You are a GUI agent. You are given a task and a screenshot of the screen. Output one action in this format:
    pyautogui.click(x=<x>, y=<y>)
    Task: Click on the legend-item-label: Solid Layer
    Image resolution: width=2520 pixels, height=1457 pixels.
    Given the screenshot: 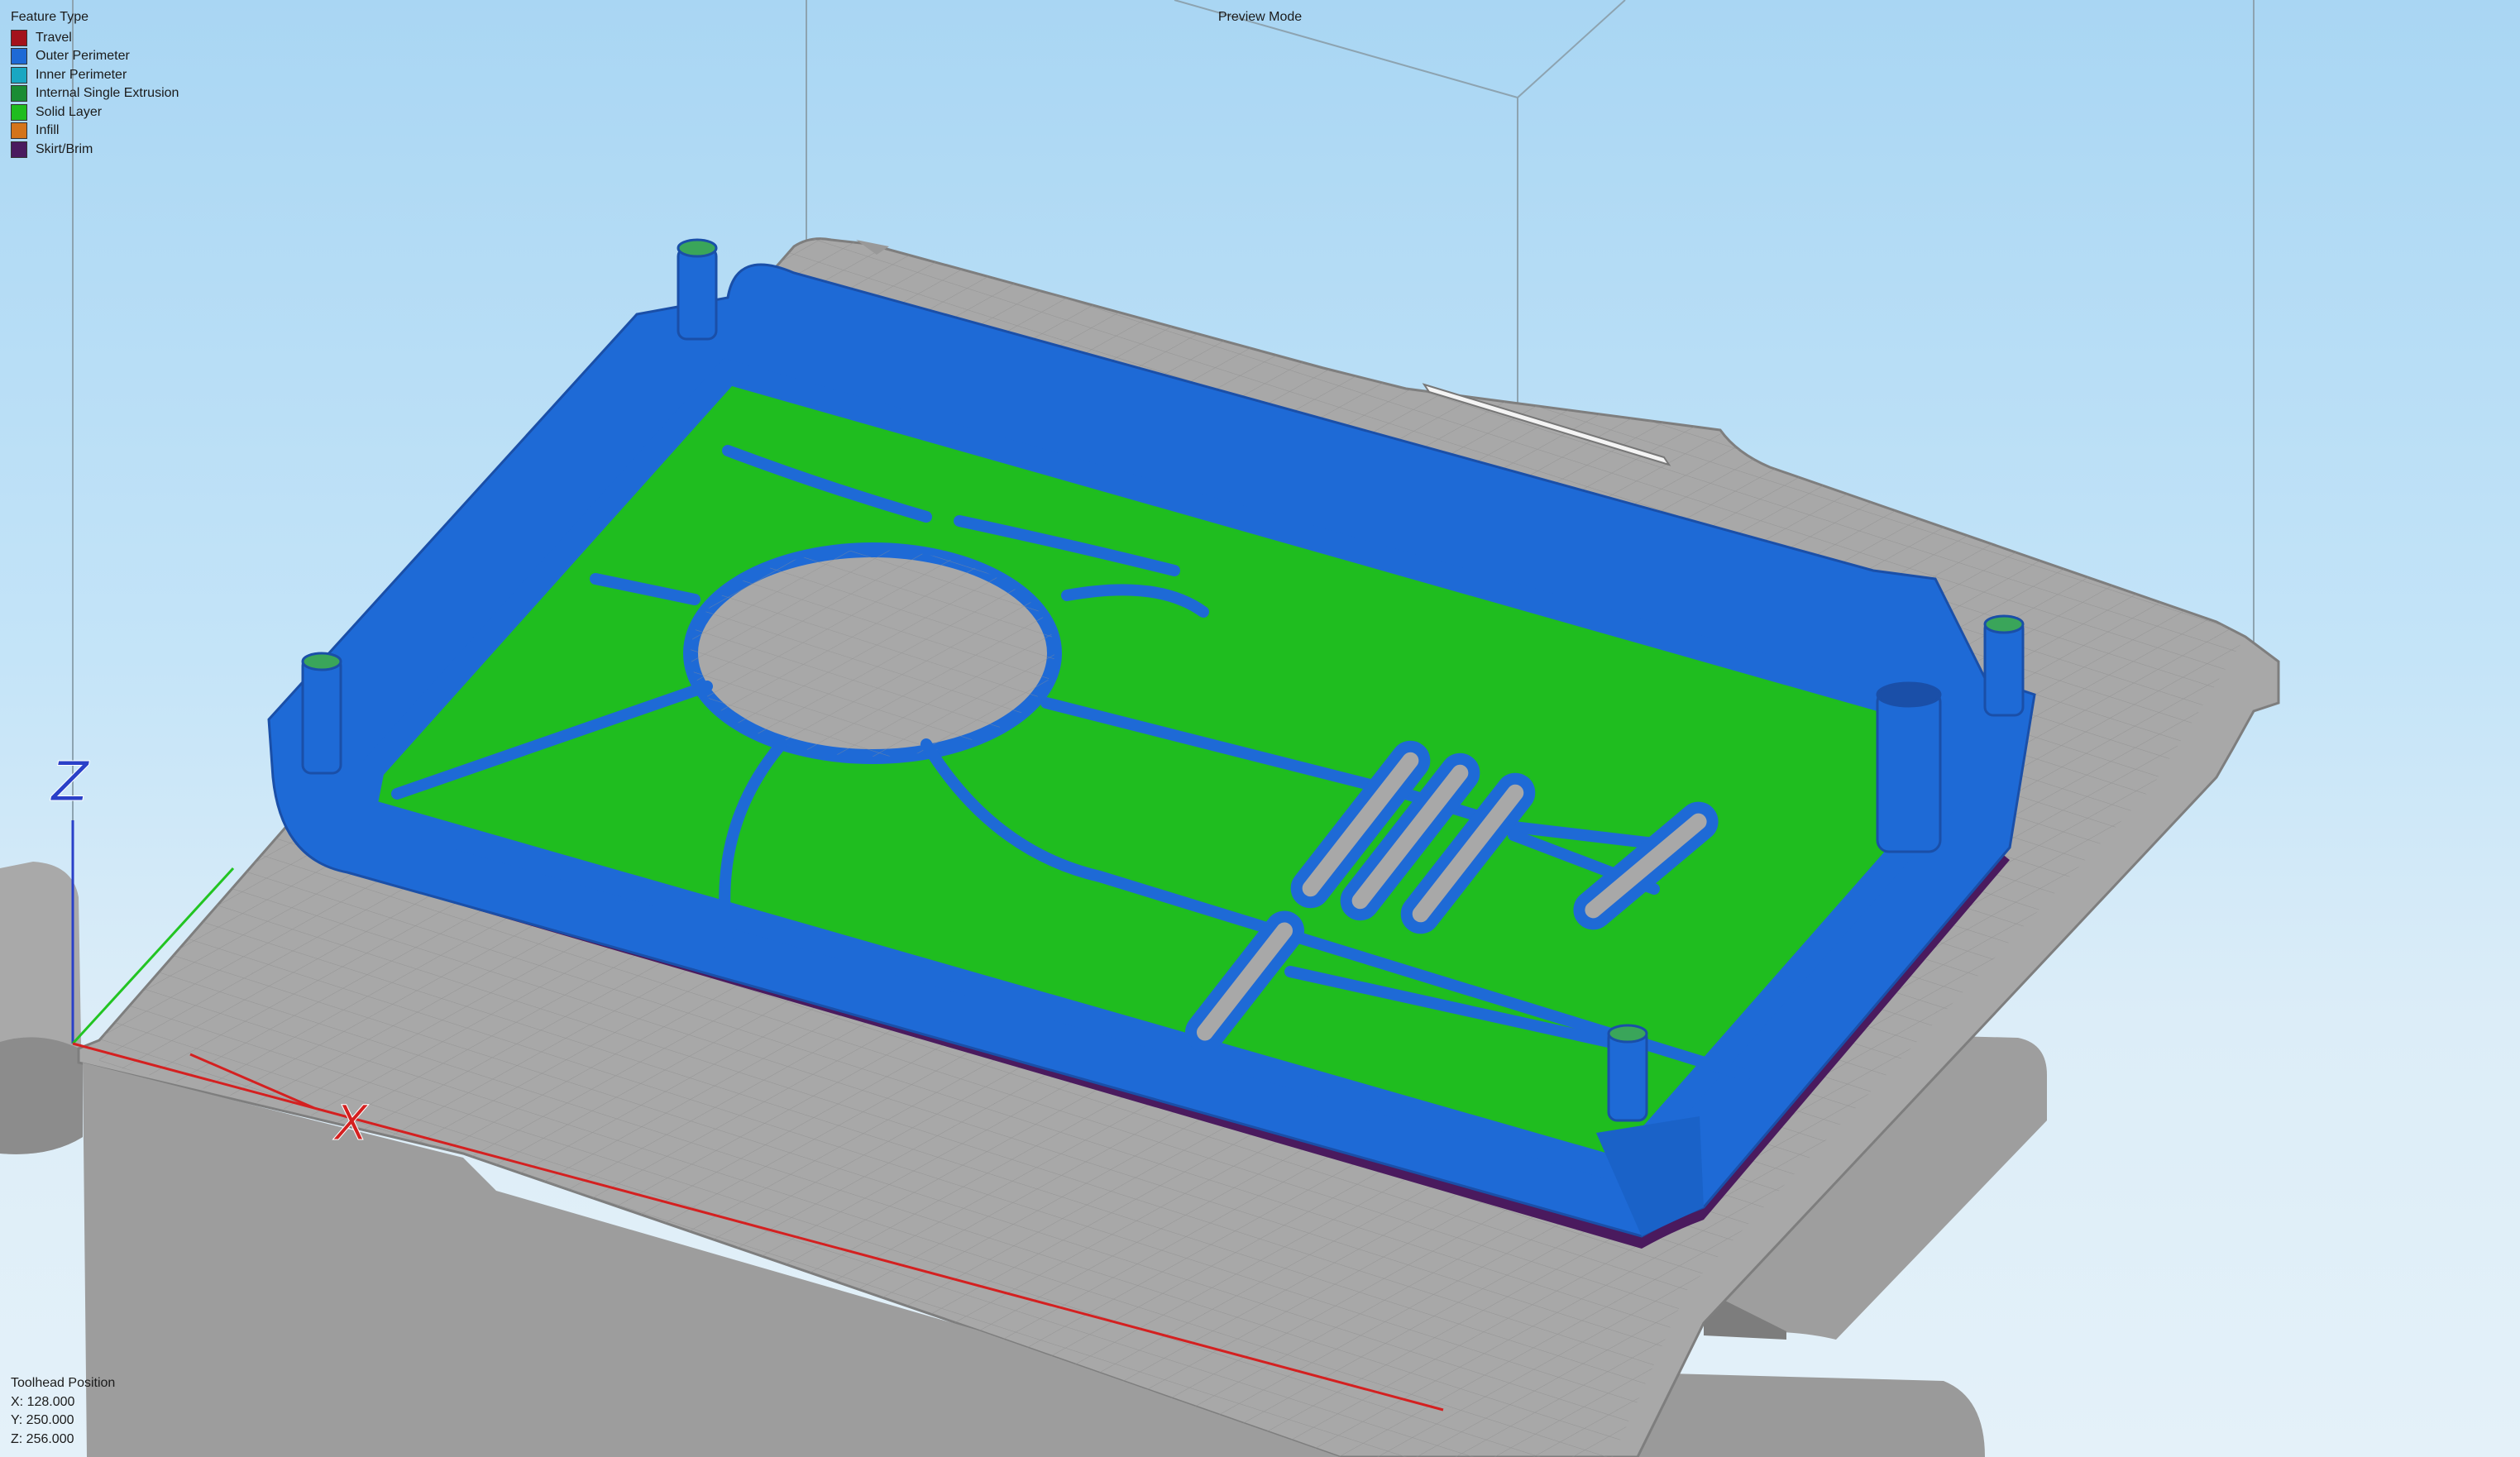 What is the action you would take?
    pyautogui.click(x=69, y=112)
    